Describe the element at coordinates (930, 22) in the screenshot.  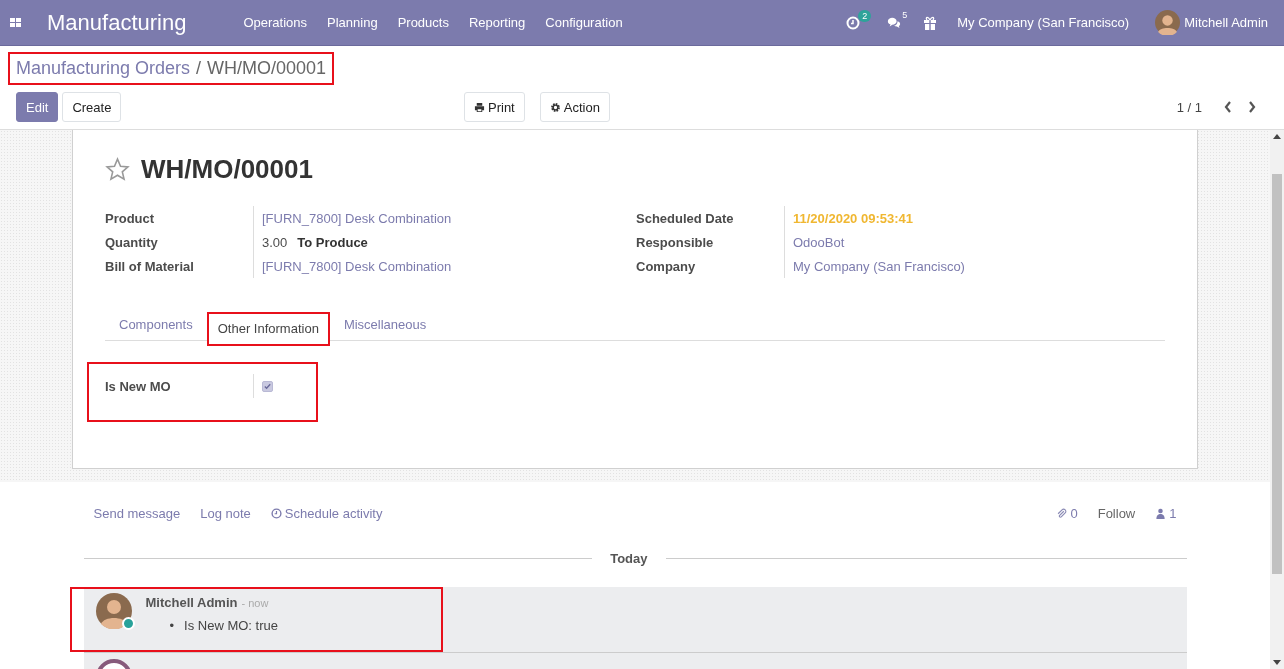
I see `gift-icon` at that location.